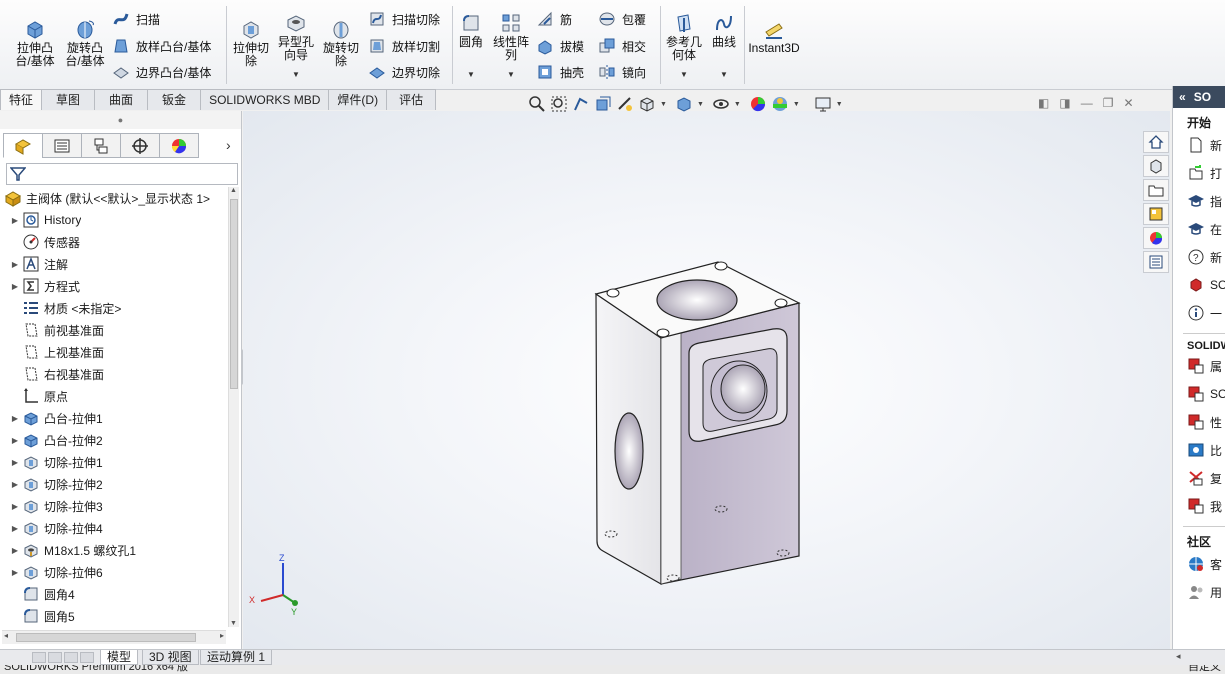  What do you see at coordinates (161, 72) in the screenshot?
I see `boundary-boss-button: 边界凸台/基体` at bounding box center [161, 72].